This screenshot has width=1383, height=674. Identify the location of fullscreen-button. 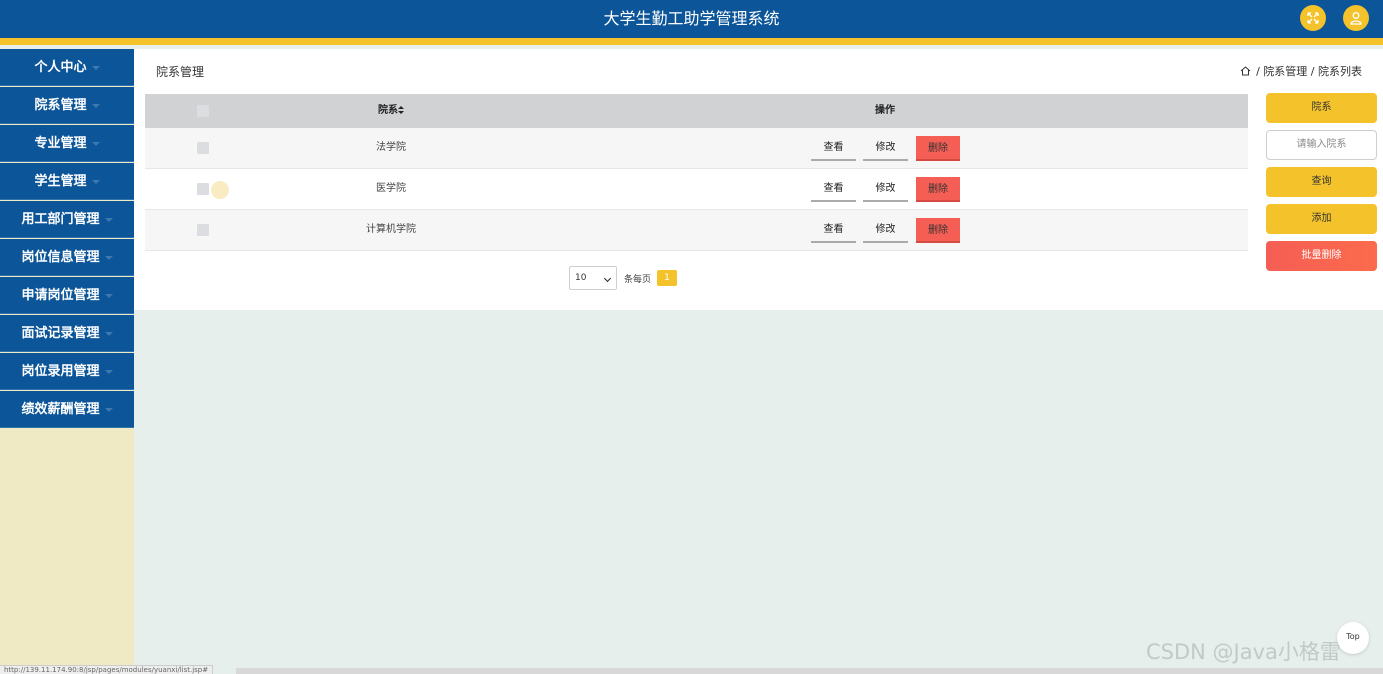
(1313, 18).